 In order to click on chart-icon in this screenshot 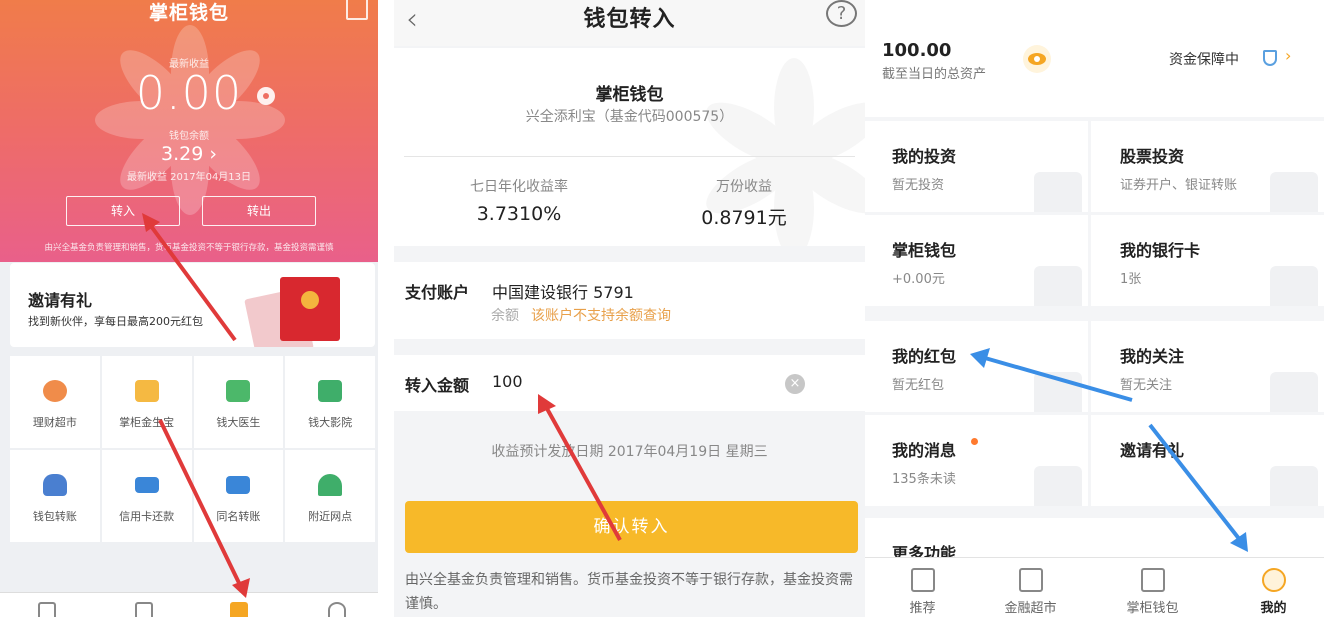, I will do `click(1058, 192)`.